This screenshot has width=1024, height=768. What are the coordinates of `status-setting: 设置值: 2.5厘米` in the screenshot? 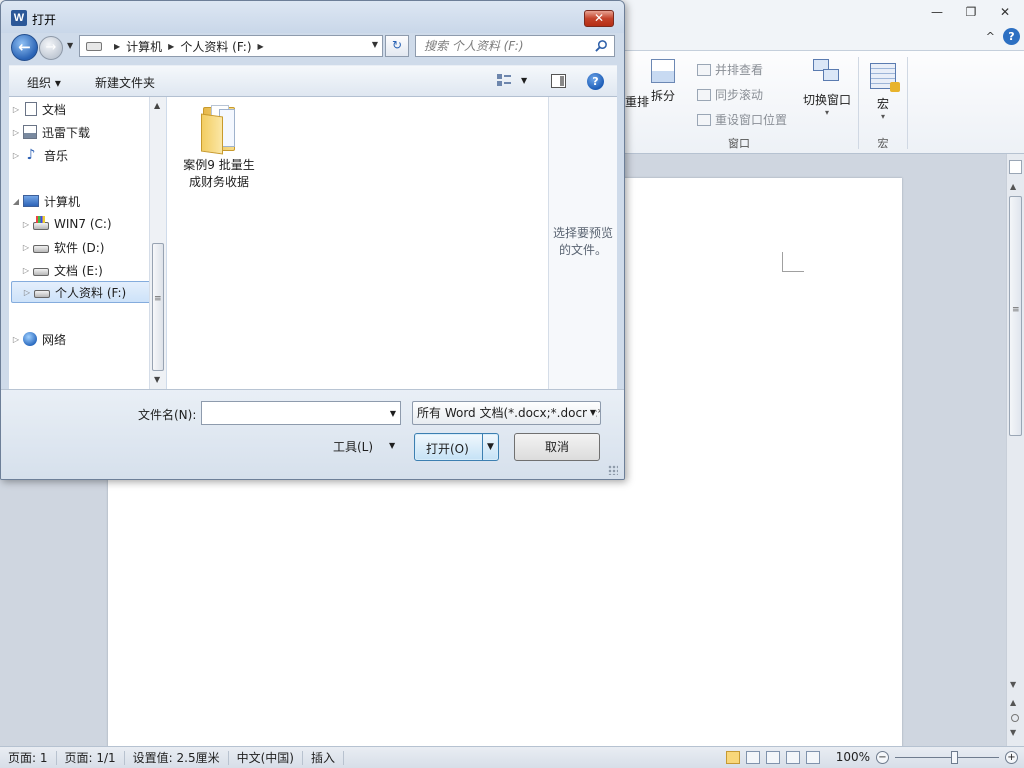 It's located at (177, 757).